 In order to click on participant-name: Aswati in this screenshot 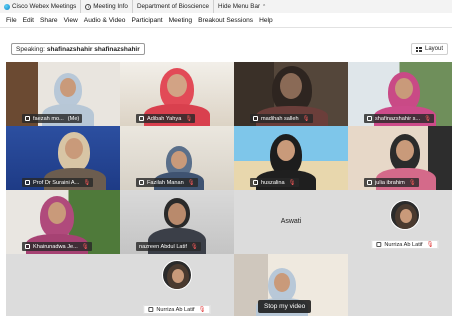, I will do `click(291, 221)`.